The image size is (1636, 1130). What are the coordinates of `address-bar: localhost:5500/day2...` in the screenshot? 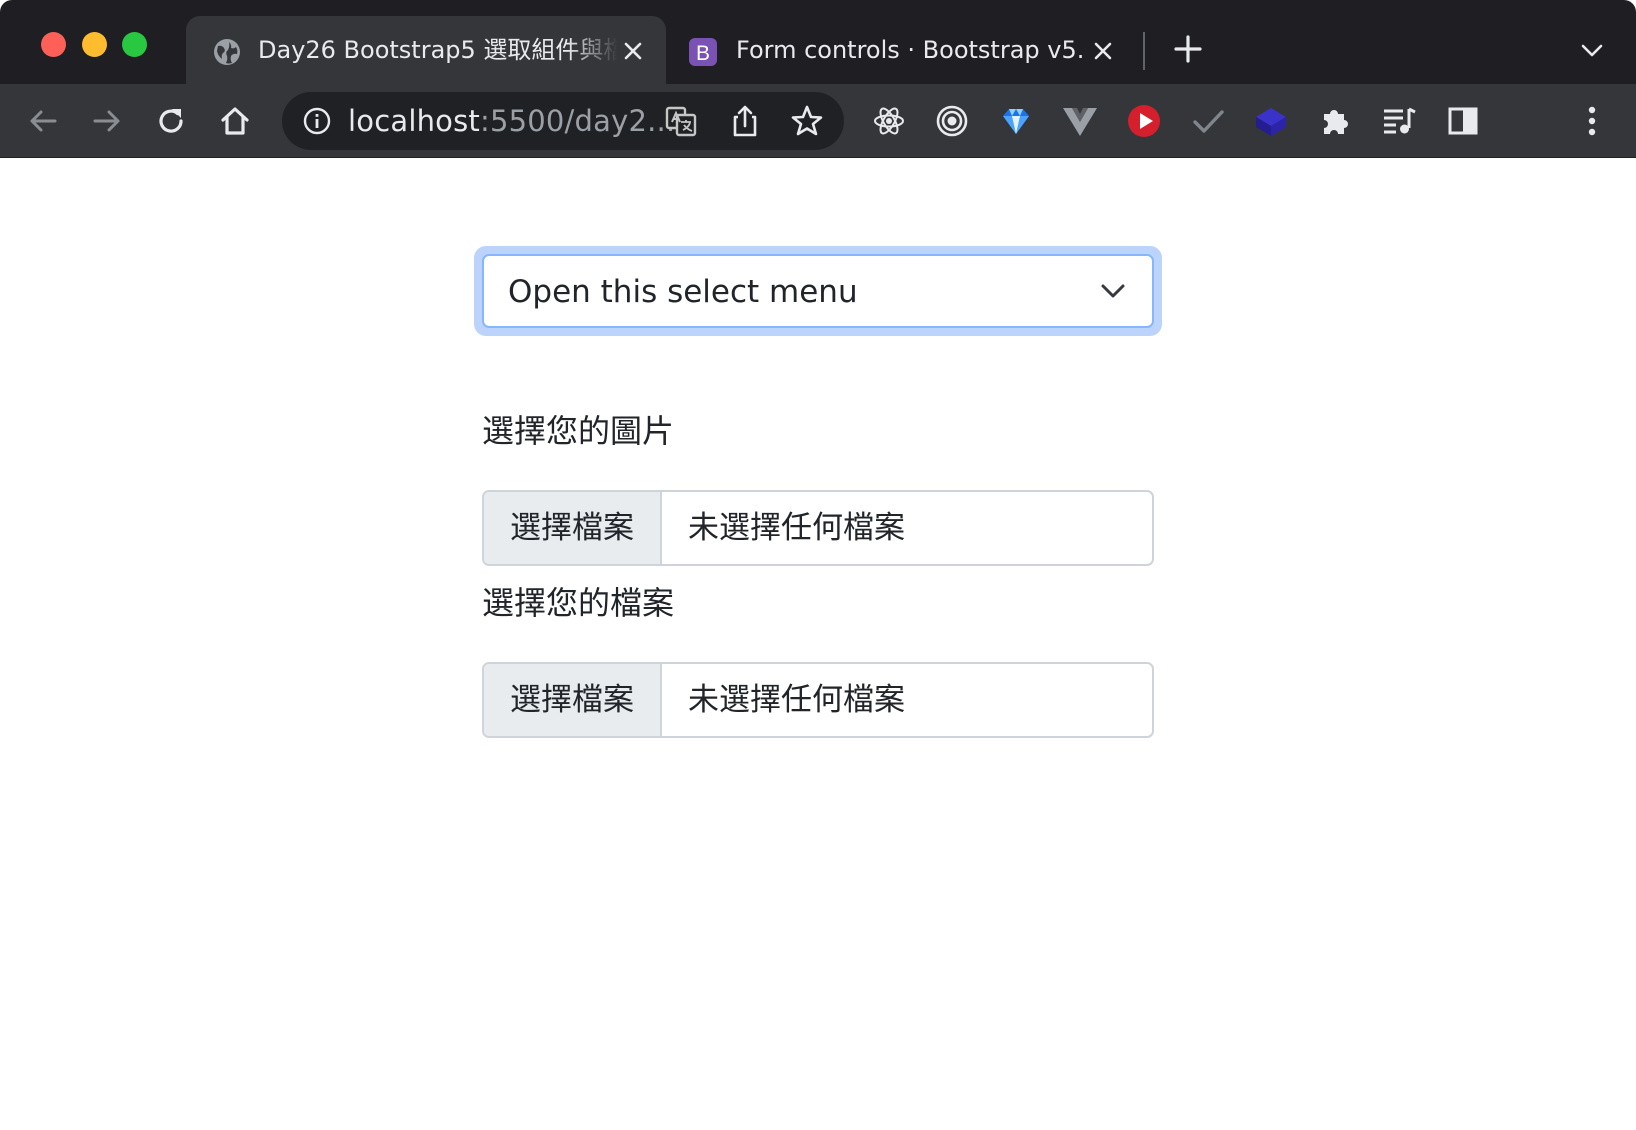 It's located at (563, 121).